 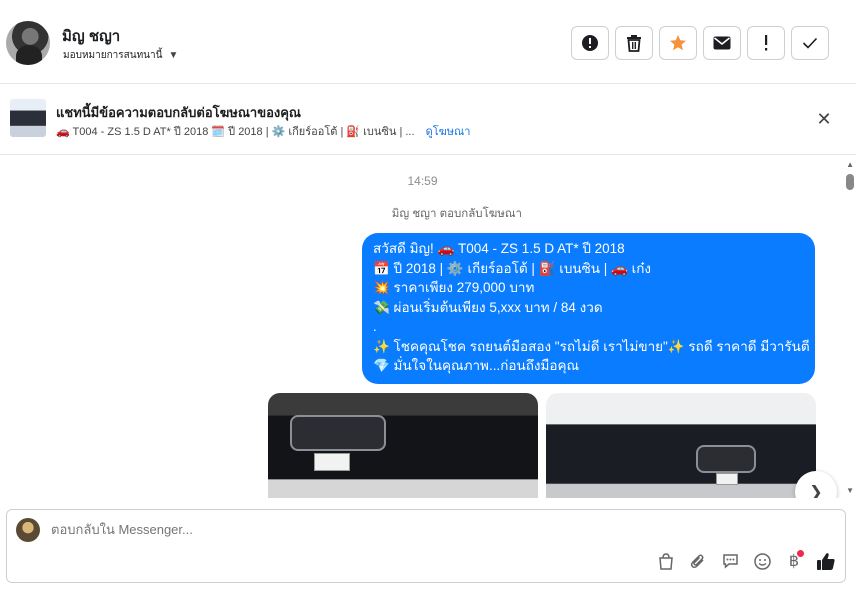 What do you see at coordinates (476, 365) in the screenshot?
I see `message-line: 💎 มั่นใจในคุณภาพ...ก่อนถึงมือคุณ` at bounding box center [476, 365].